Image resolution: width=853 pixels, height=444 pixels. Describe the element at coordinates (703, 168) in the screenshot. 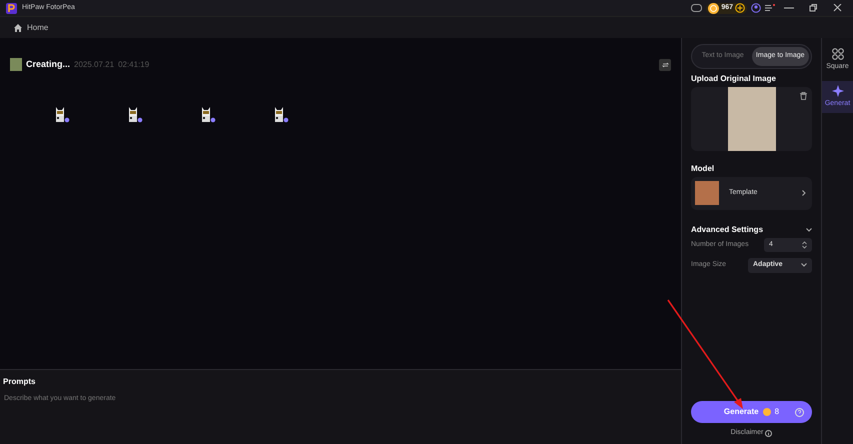

I see `model-title: Model` at that location.